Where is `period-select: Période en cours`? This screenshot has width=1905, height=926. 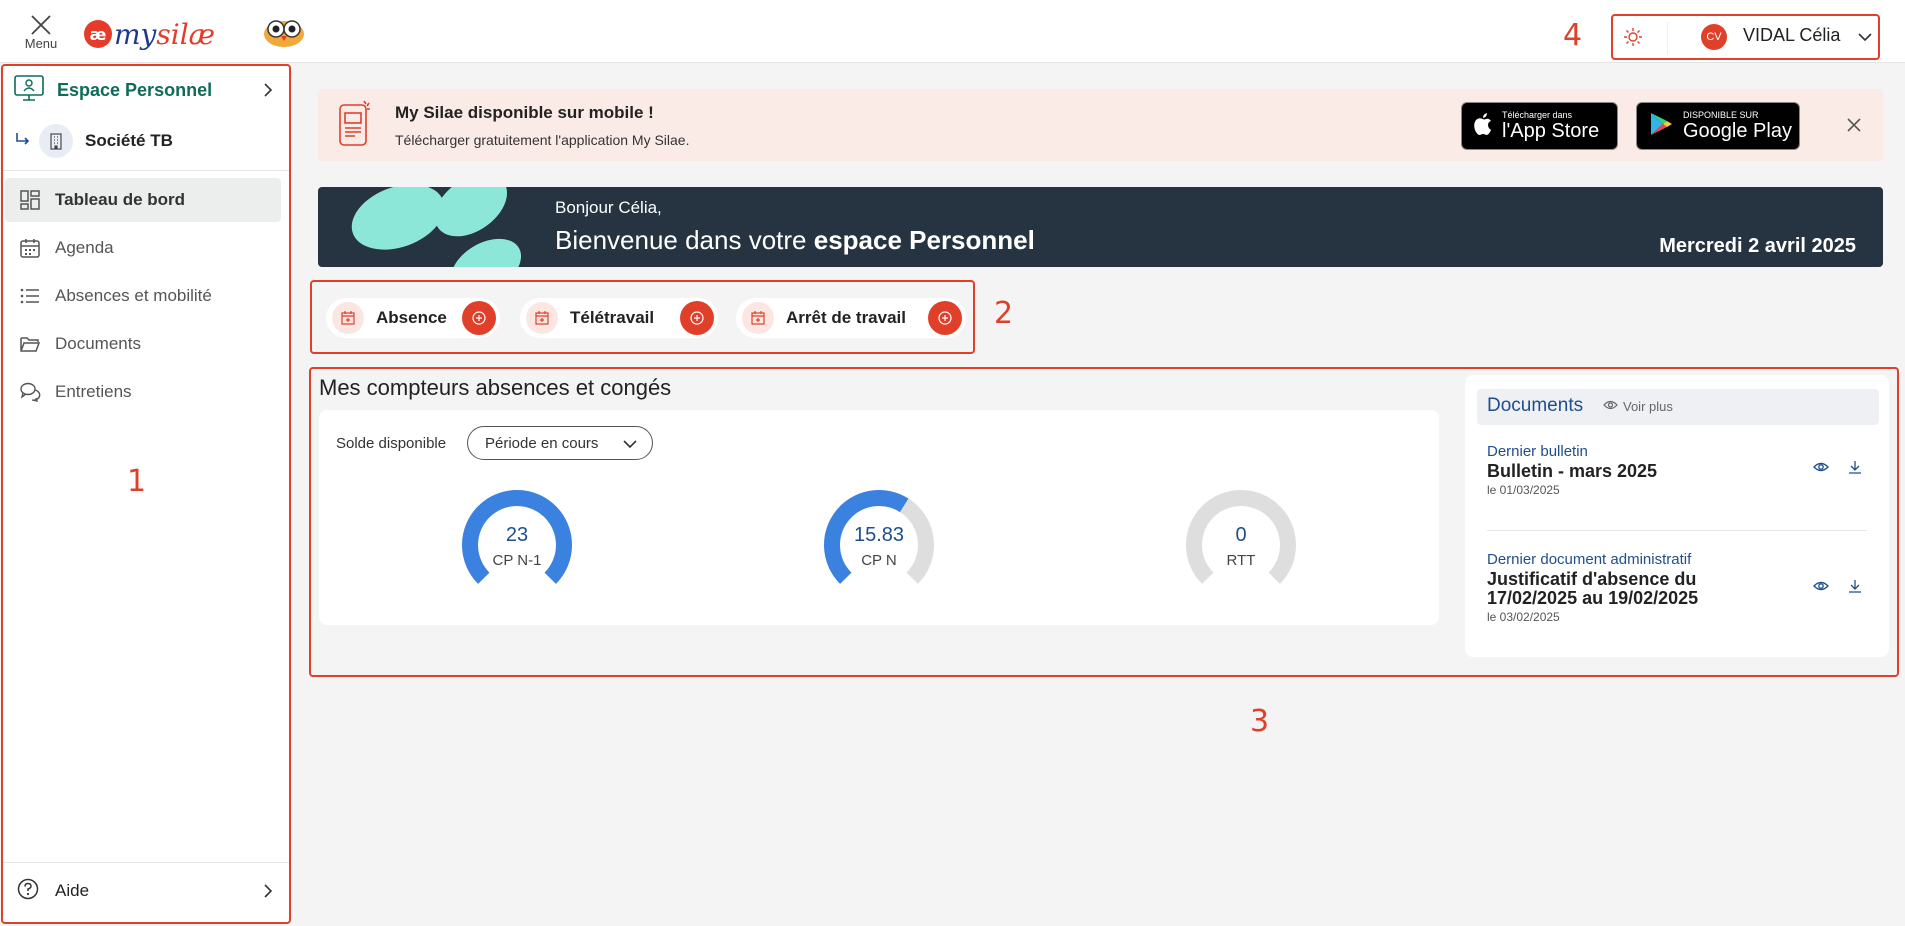
period-select: Période en cours is located at coordinates (560, 443).